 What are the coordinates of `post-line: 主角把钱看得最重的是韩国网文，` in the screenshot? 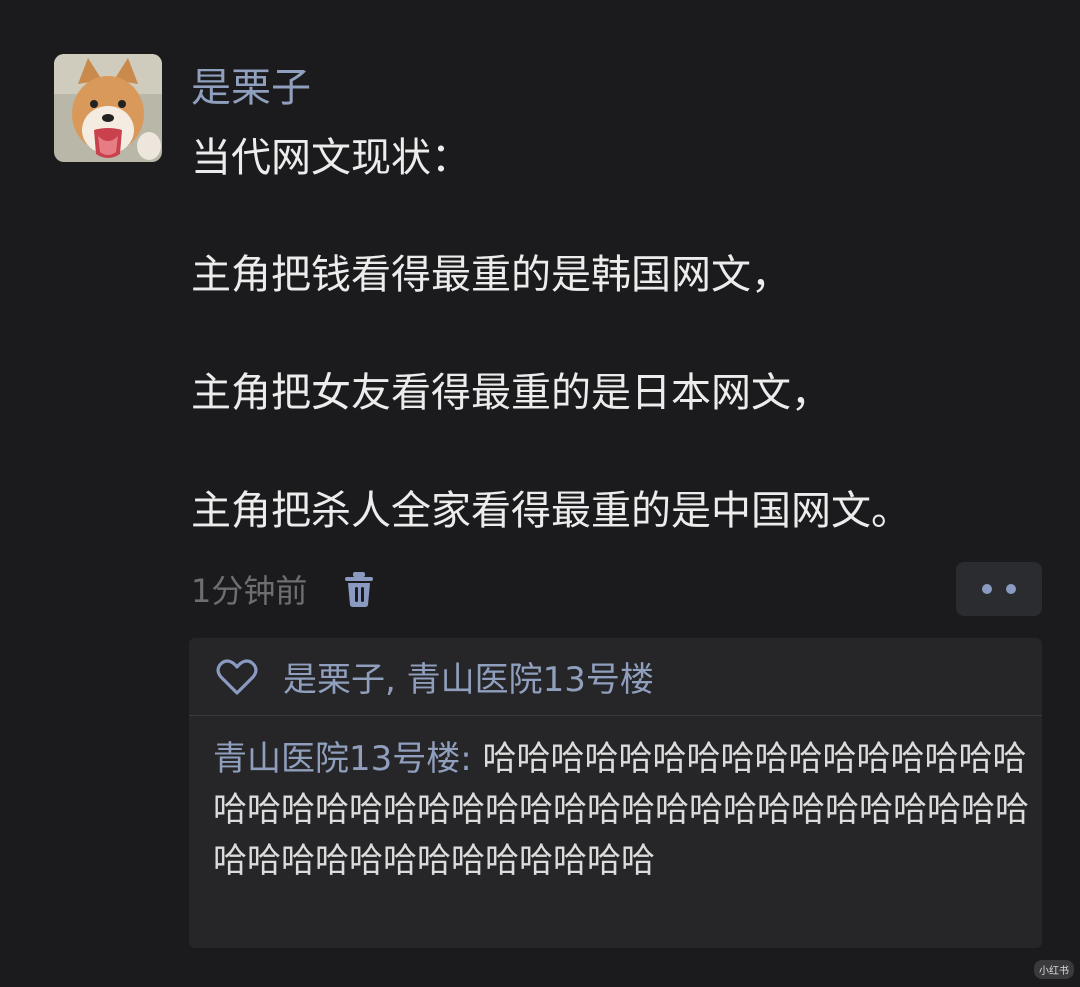 It's located at (491, 275).